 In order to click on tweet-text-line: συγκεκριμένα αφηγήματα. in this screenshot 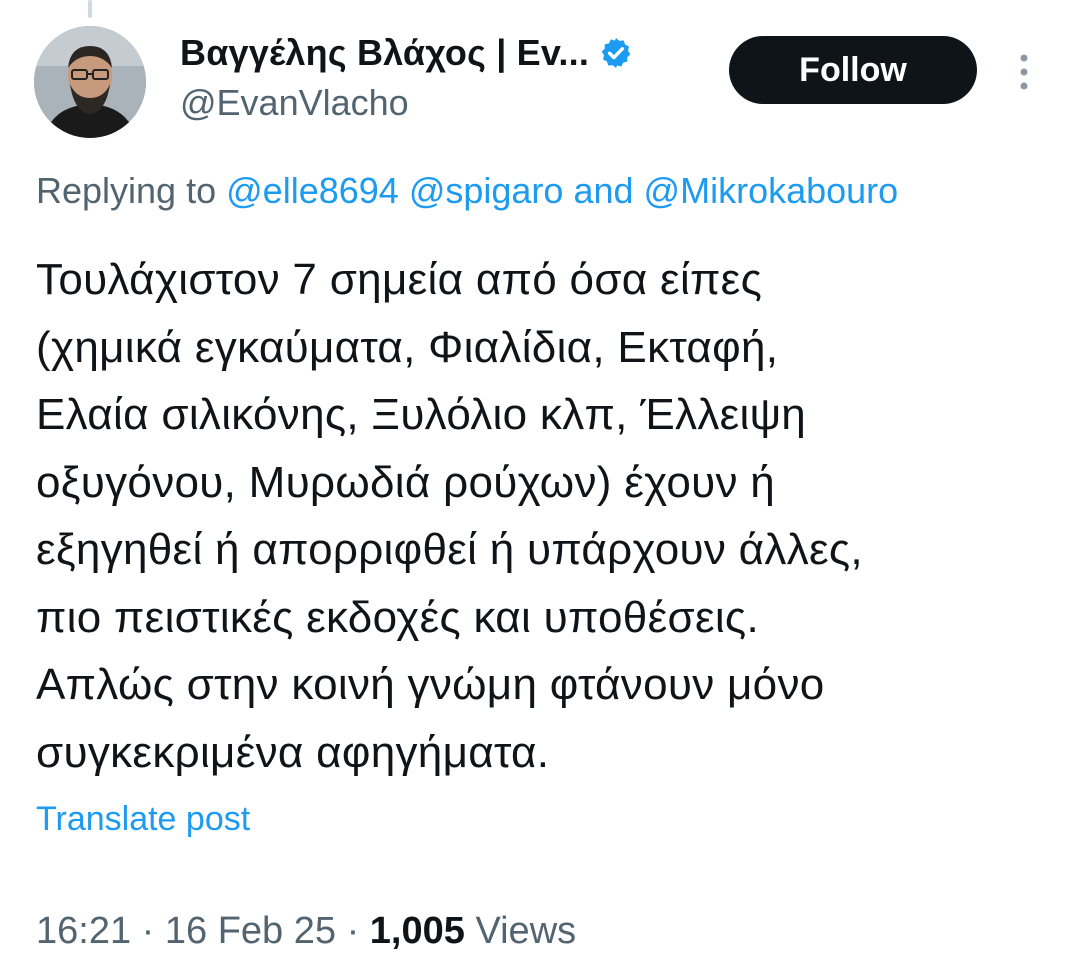, I will do `click(293, 752)`.